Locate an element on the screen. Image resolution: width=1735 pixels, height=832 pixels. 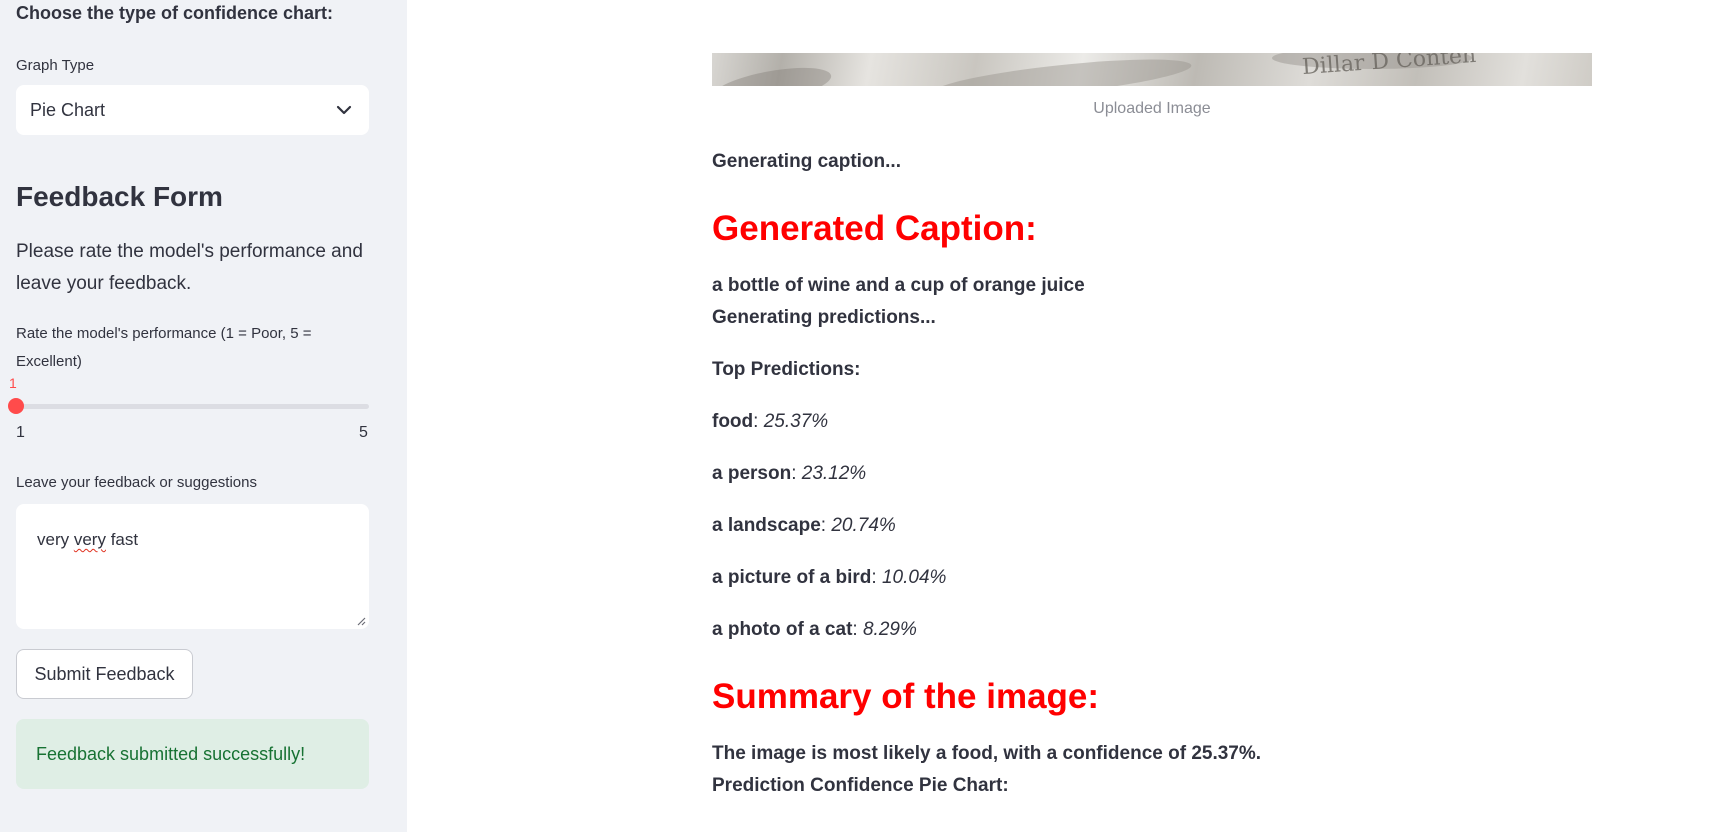
rating-slider-min: 1 is located at coordinates (20, 432).